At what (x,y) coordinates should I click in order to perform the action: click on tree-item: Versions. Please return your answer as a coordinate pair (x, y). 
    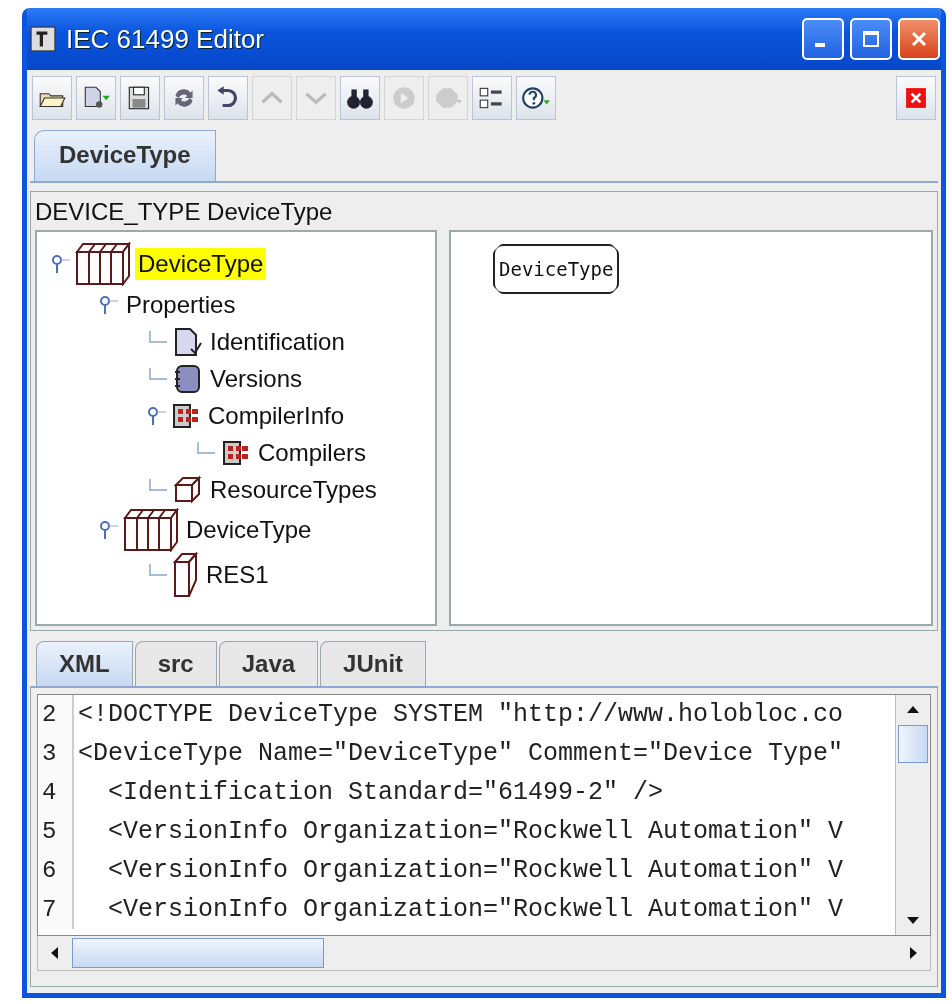
    Looking at the image, I should click on (256, 378).